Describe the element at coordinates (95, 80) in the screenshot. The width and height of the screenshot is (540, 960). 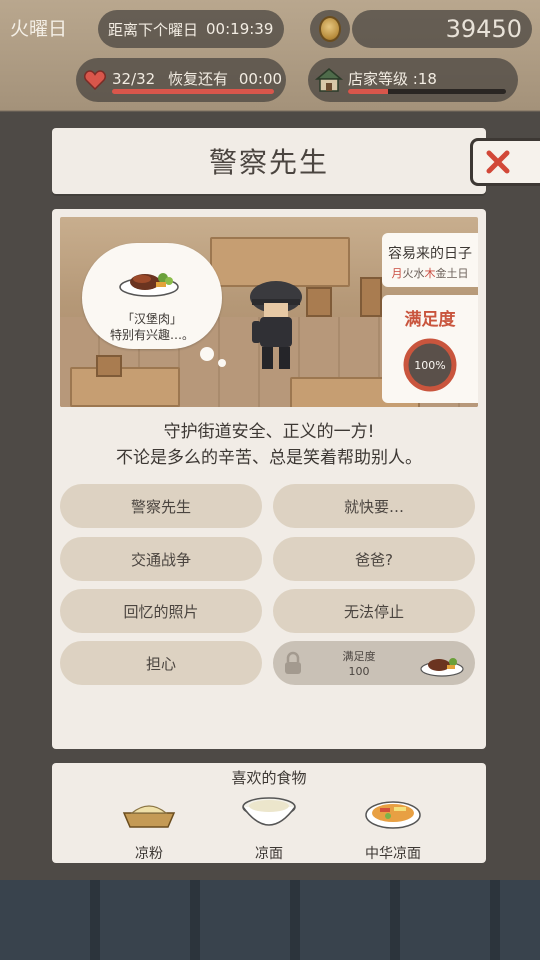
I see `heart-icon` at that location.